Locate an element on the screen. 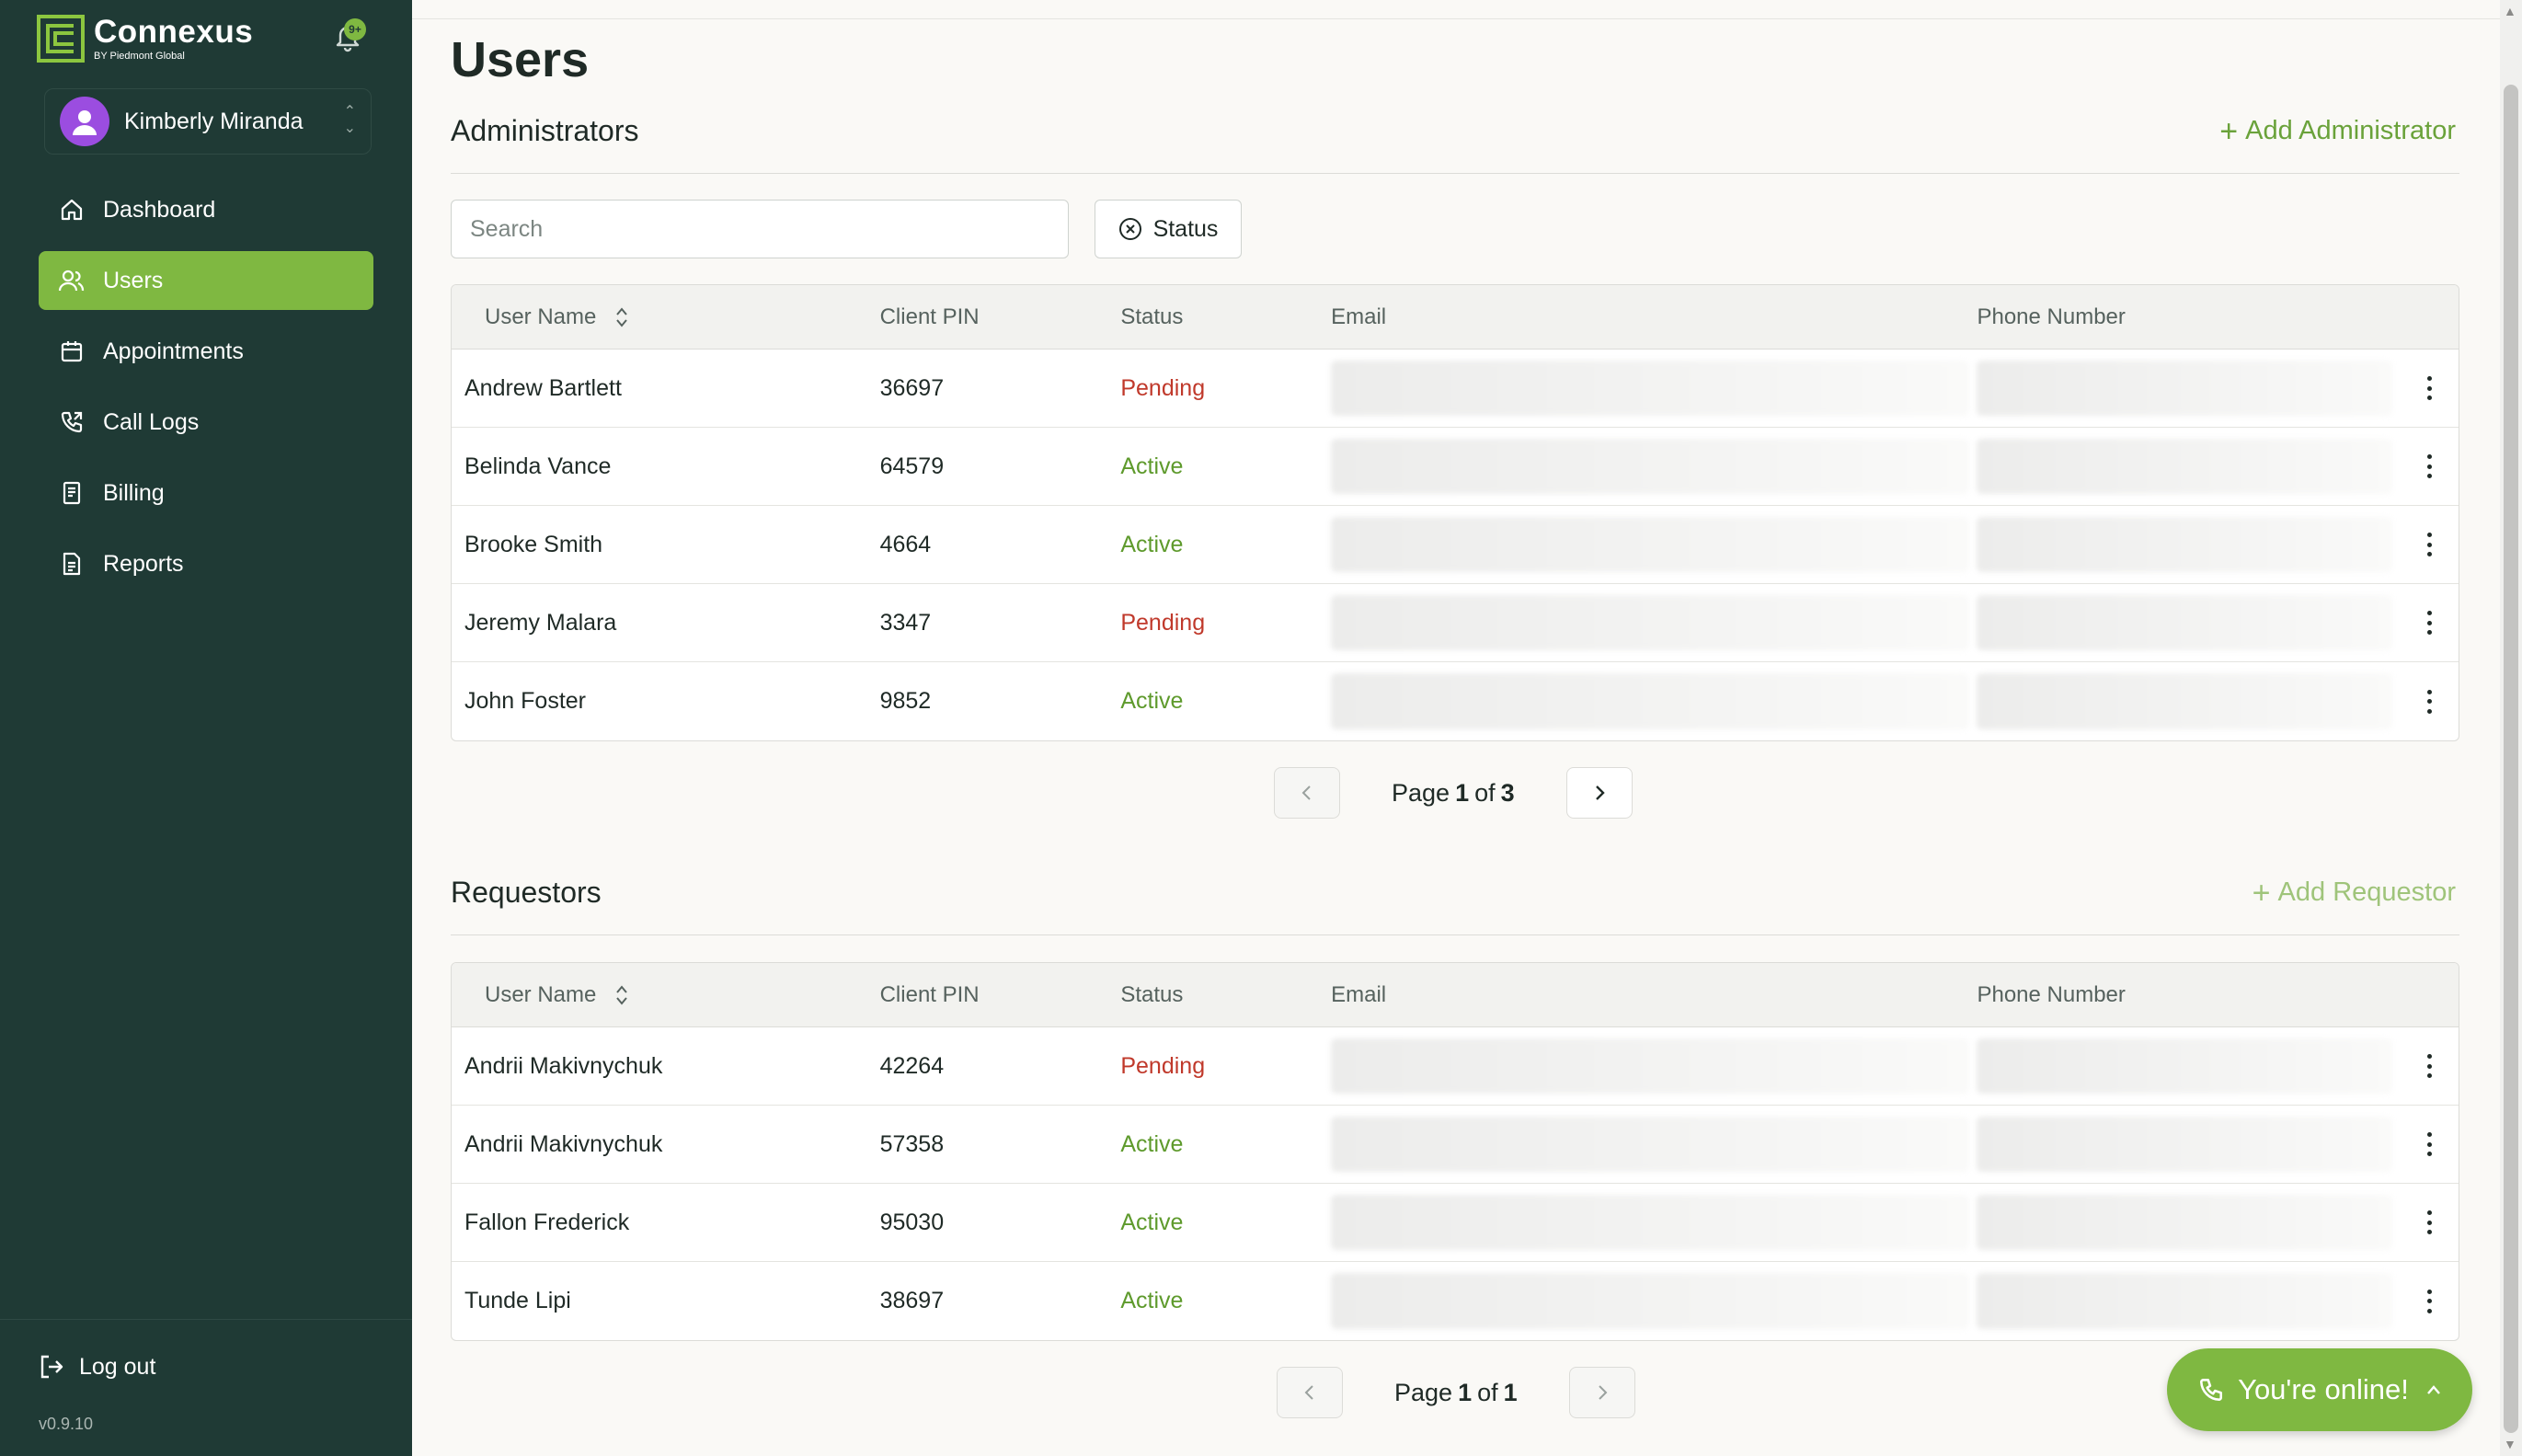 This screenshot has height=1456, width=2522. page-current: 1 is located at coordinates (1462, 792).